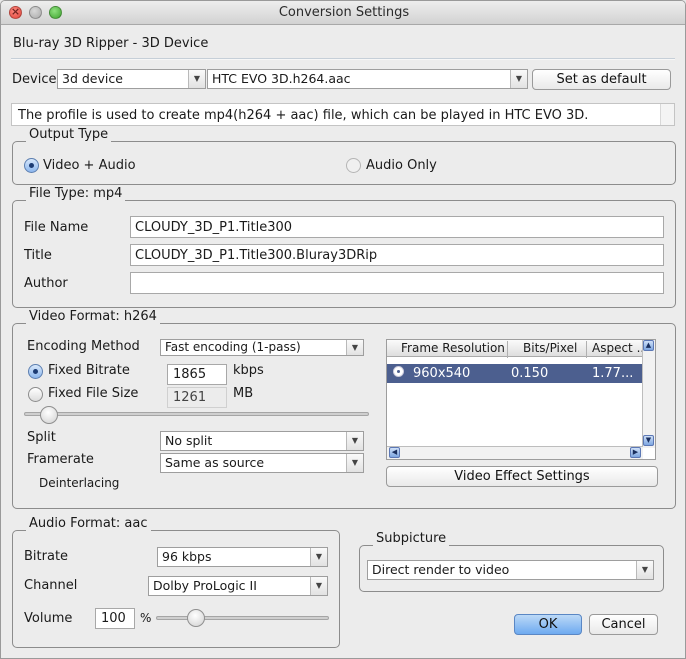 This screenshot has height=659, width=686. I want to click on device-category-select: 3d device ▼, so click(131, 79).